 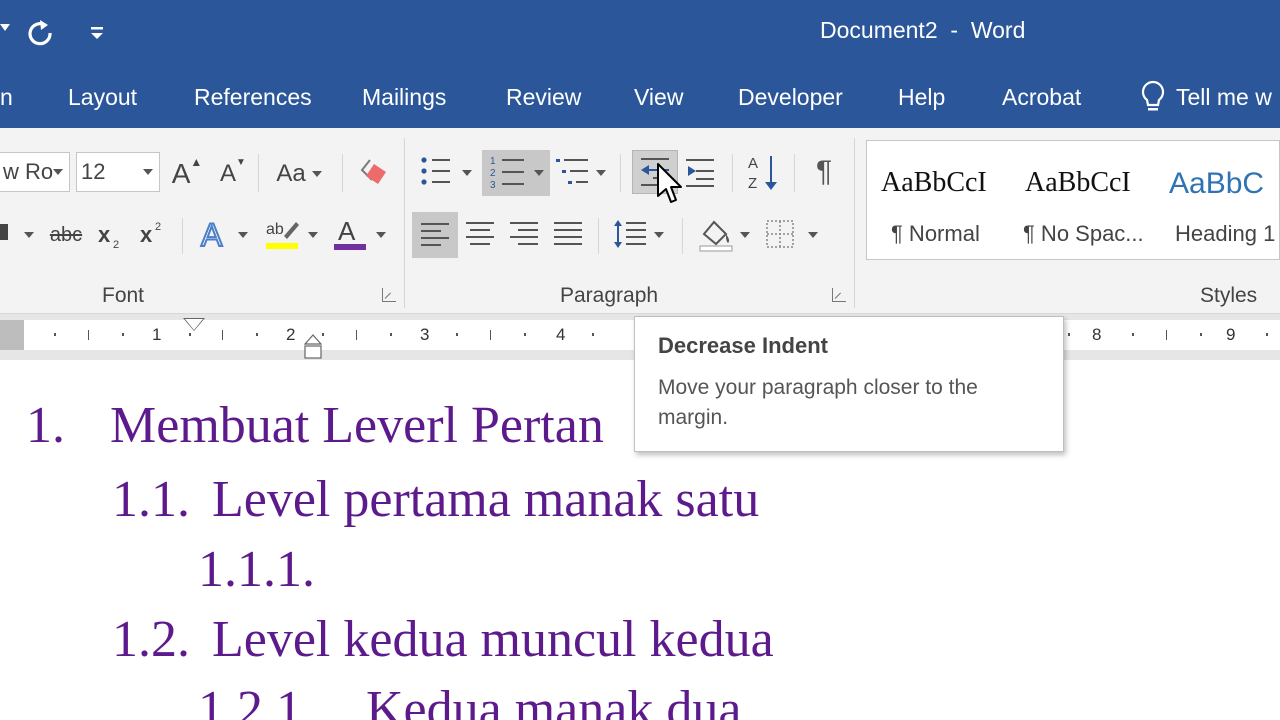 What do you see at coordinates (935, 233) in the screenshot?
I see `style-name: ¶ Normal` at bounding box center [935, 233].